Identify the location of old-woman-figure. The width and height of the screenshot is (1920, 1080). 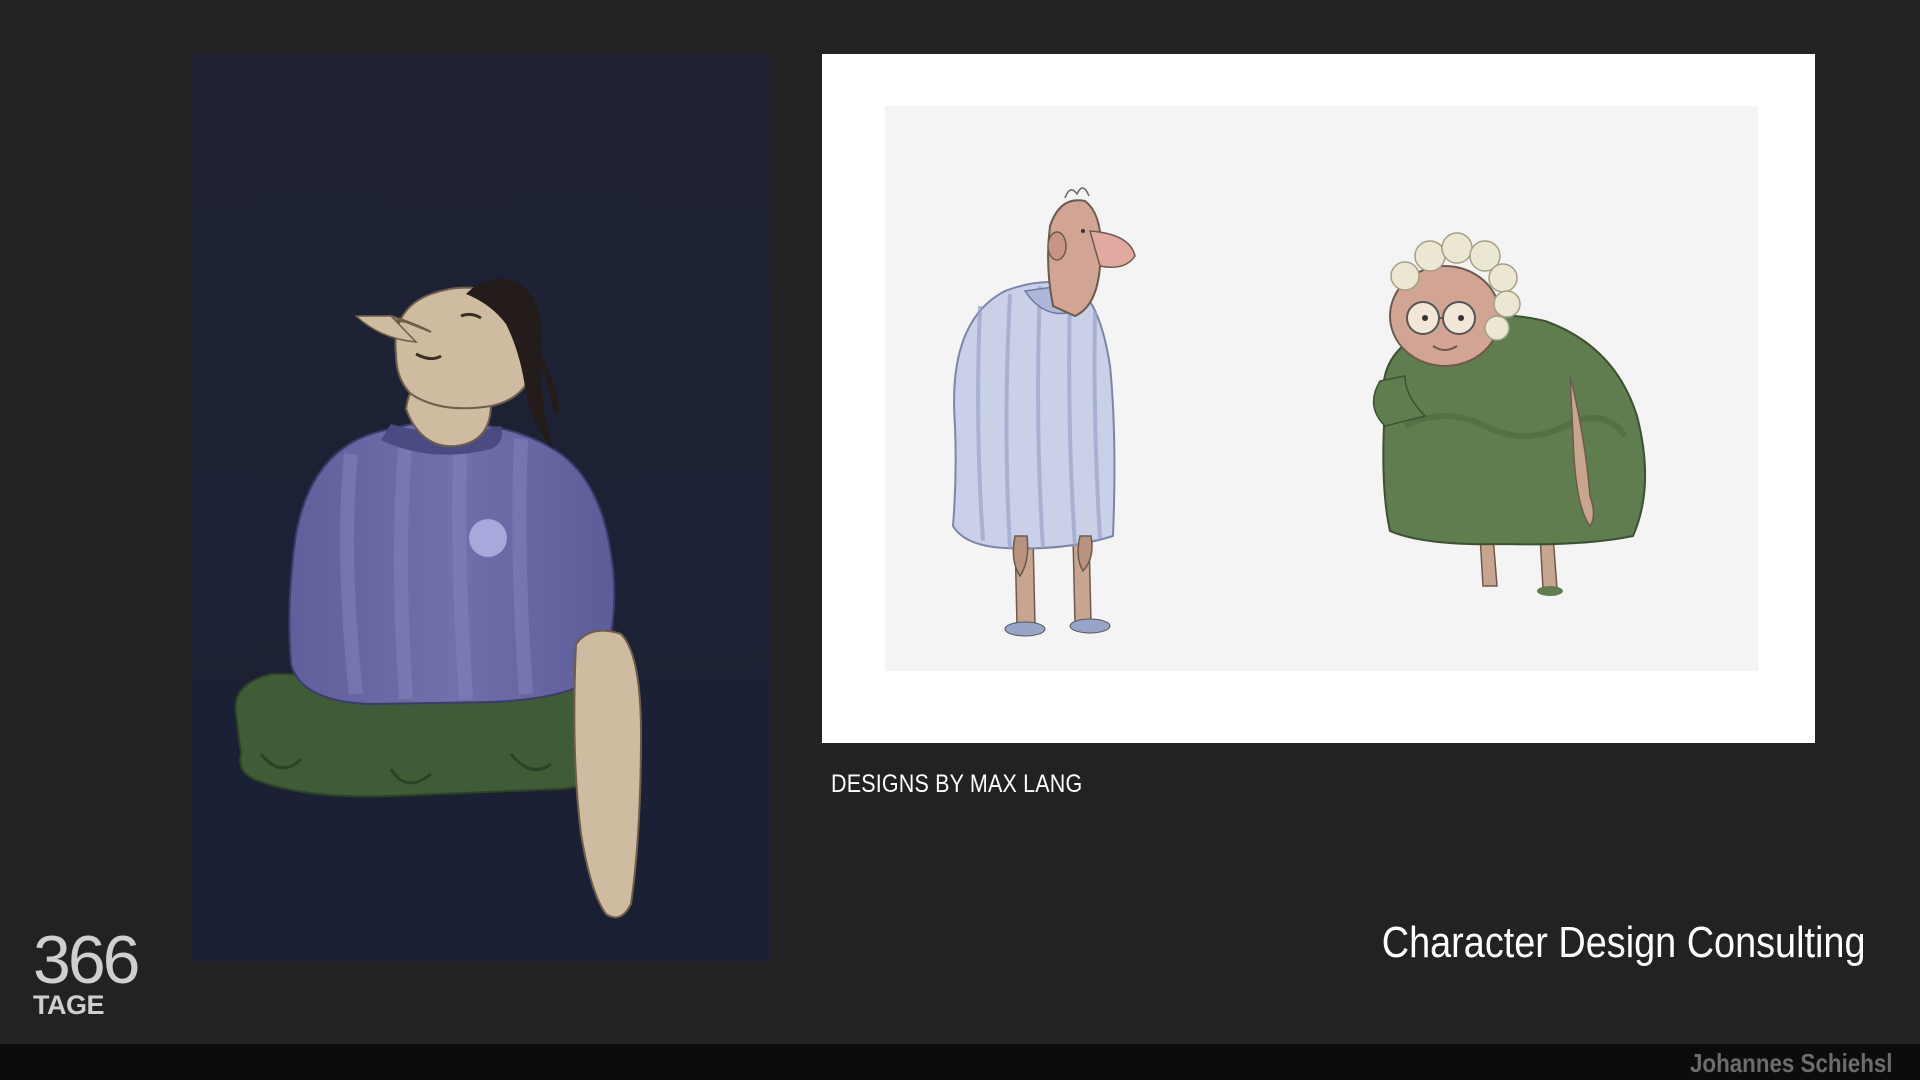
(1509, 414).